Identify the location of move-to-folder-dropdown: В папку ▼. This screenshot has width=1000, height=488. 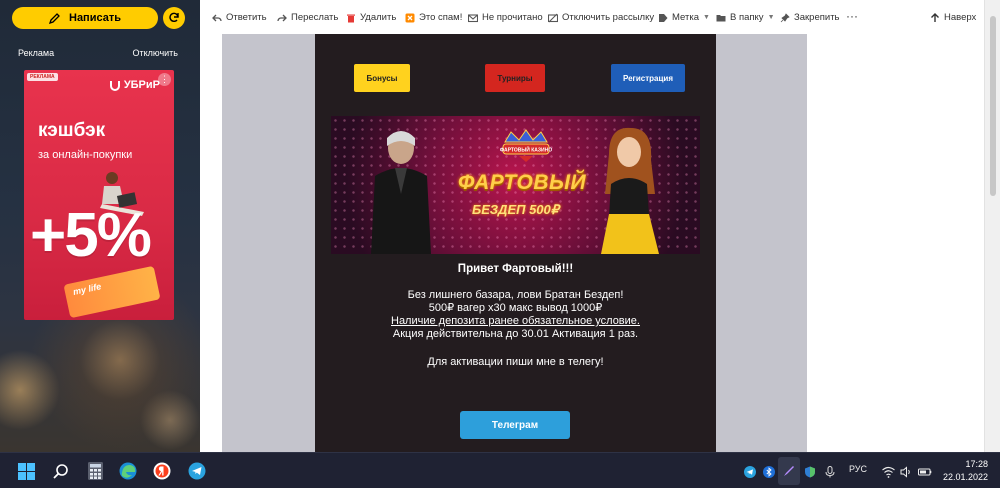
(745, 17).